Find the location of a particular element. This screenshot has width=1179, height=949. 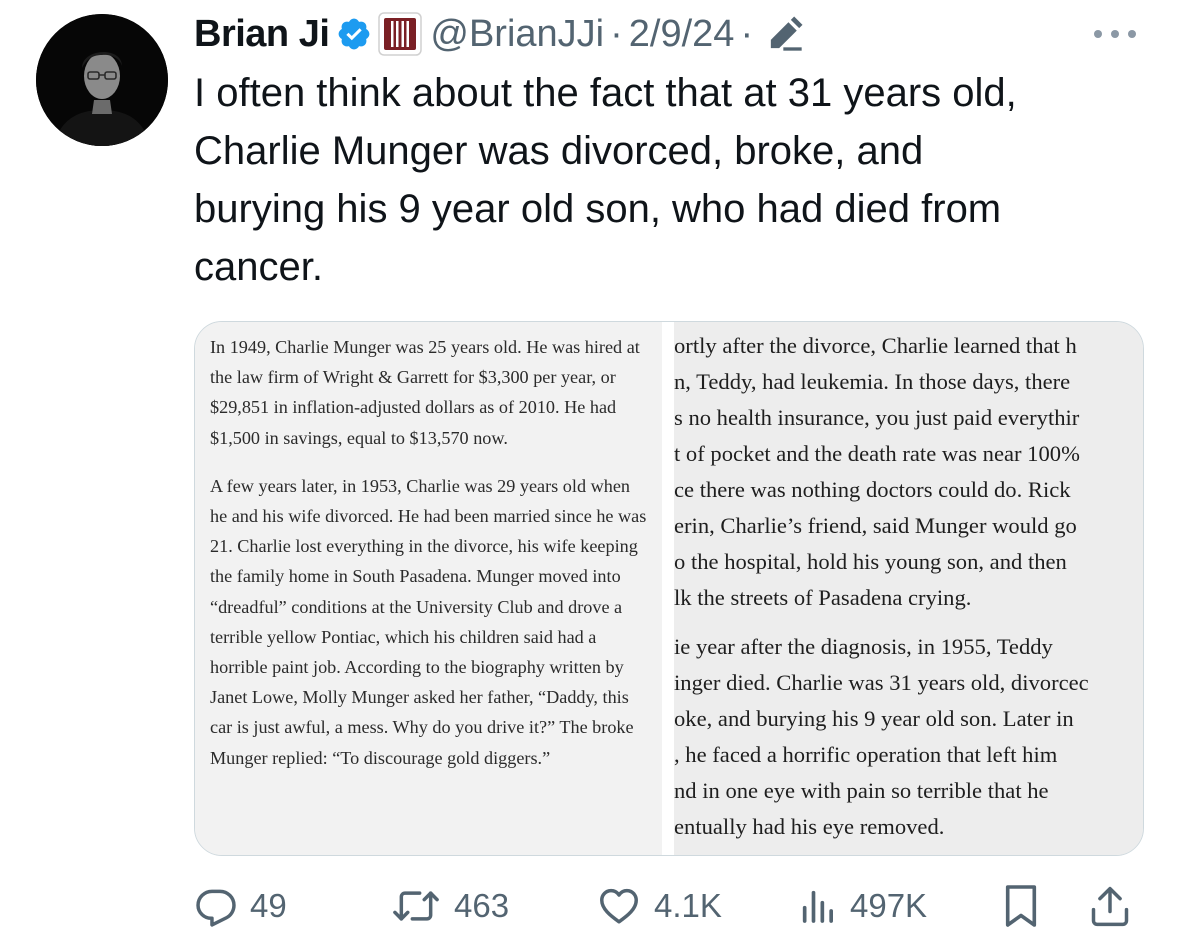

media-right-line: entually had his eye removed. is located at coordinates (809, 826).